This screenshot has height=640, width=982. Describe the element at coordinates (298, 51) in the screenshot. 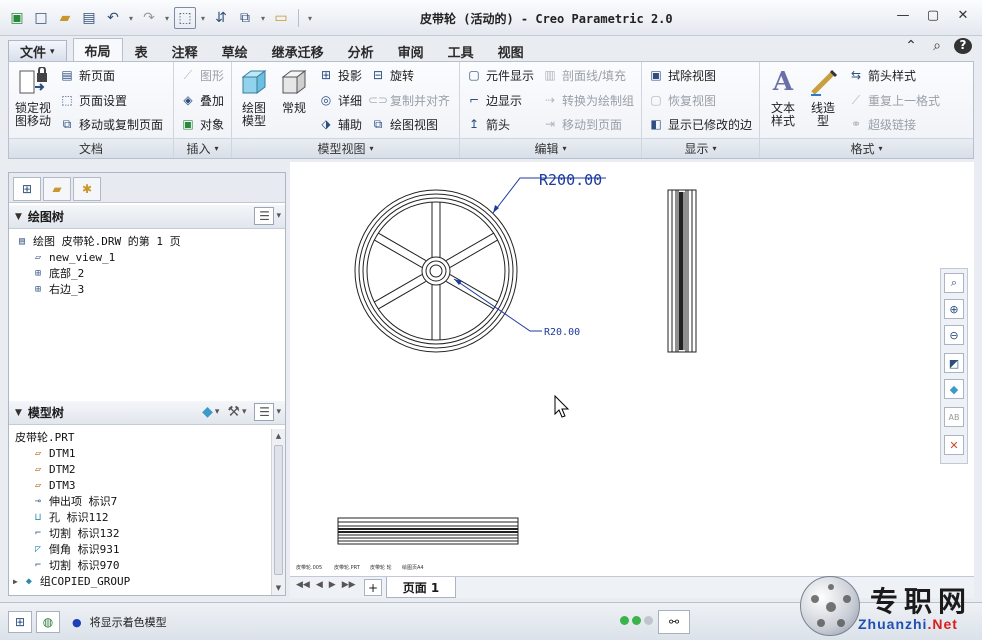

I see `tab-legacy-migration: 继承迁移` at that location.